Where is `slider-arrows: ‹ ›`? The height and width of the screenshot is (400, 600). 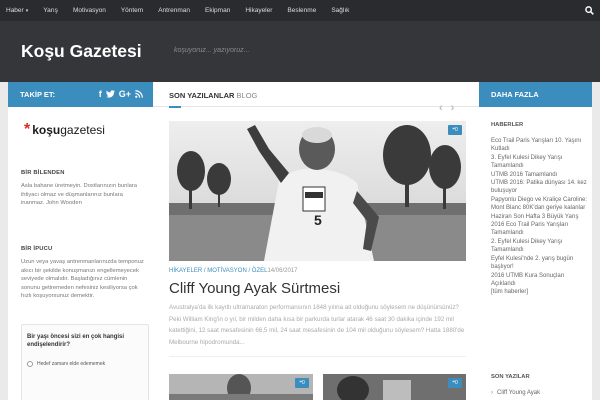 slider-arrows: ‹ › is located at coordinates (446, 108).